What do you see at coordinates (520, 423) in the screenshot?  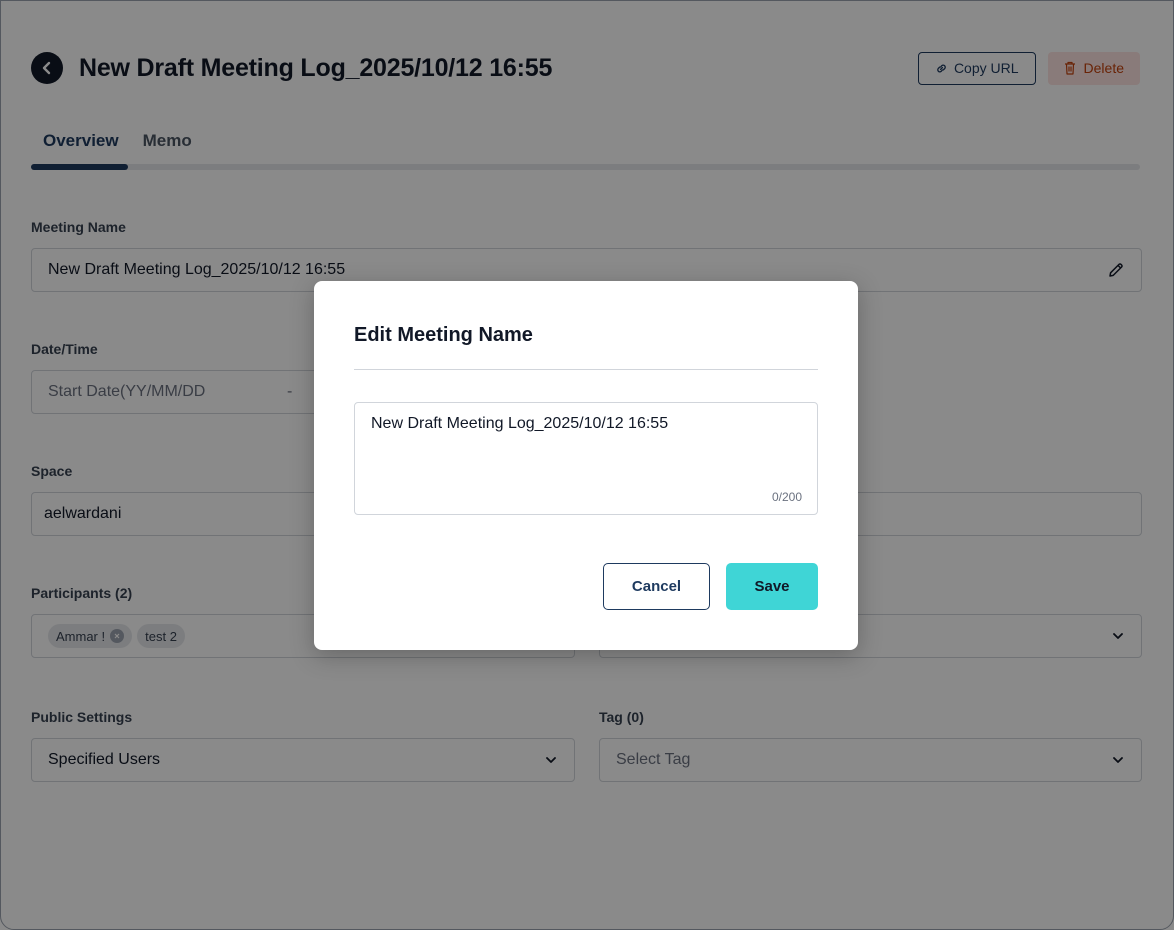 I see `meeting-name-textarea-value: New Draft Meeting Log_2025/10/12 16:55` at bounding box center [520, 423].